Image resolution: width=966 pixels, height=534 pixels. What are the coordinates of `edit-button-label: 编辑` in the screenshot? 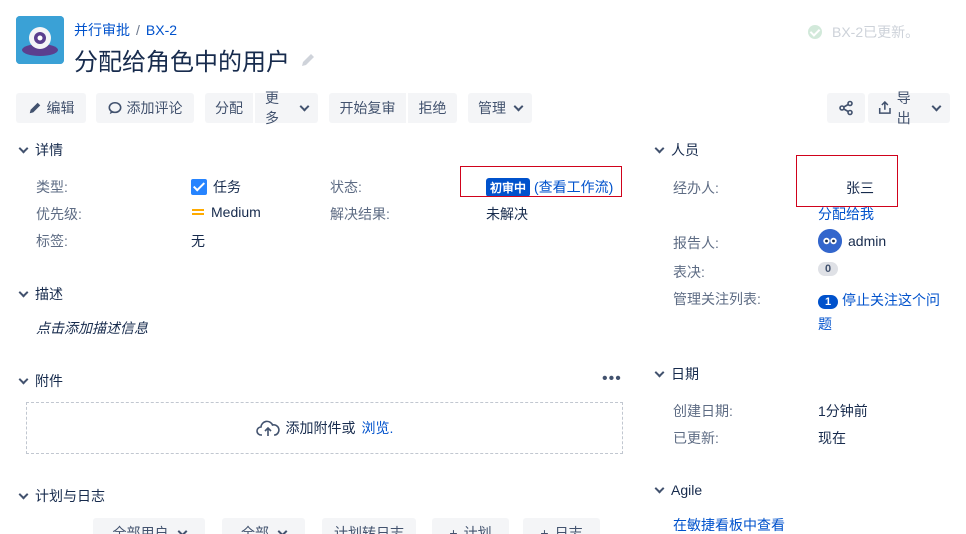 It's located at (60, 108).